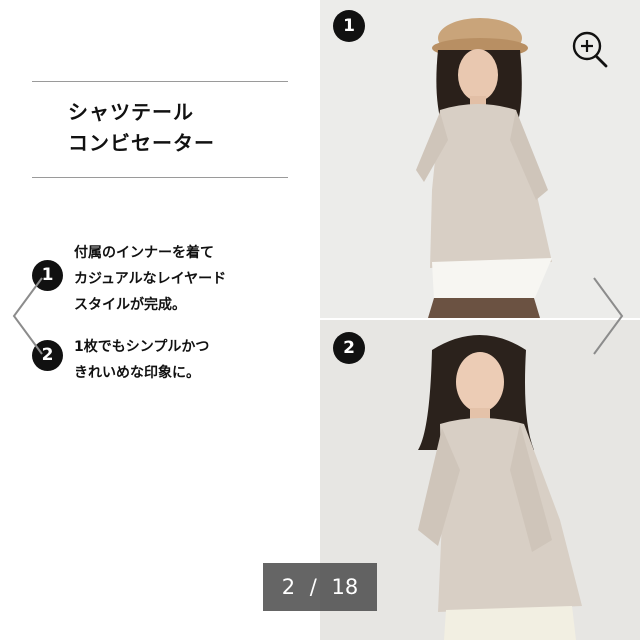 The width and height of the screenshot is (640, 640). I want to click on photo-number-badge: 1, so click(349, 26).